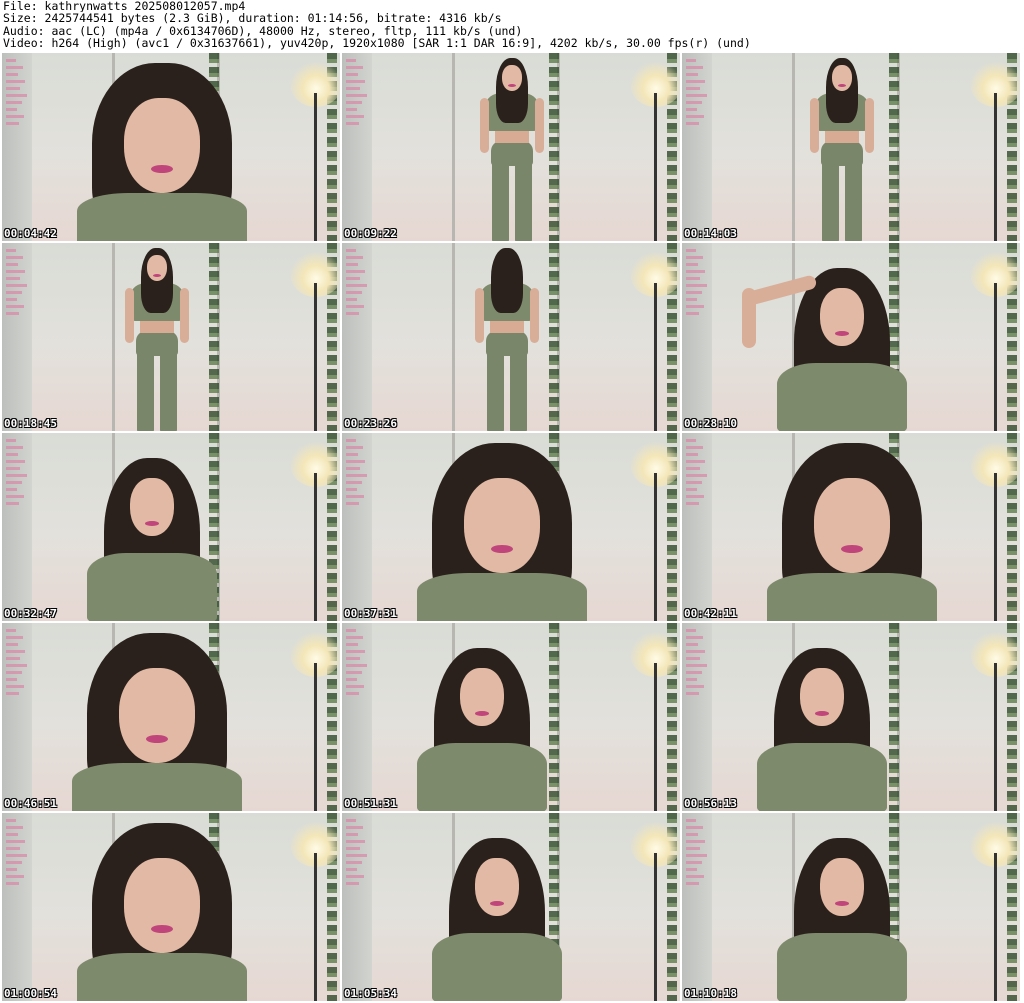 The image size is (1024, 1003). I want to click on video-thumbnail: 00:14:03, so click(851, 147).